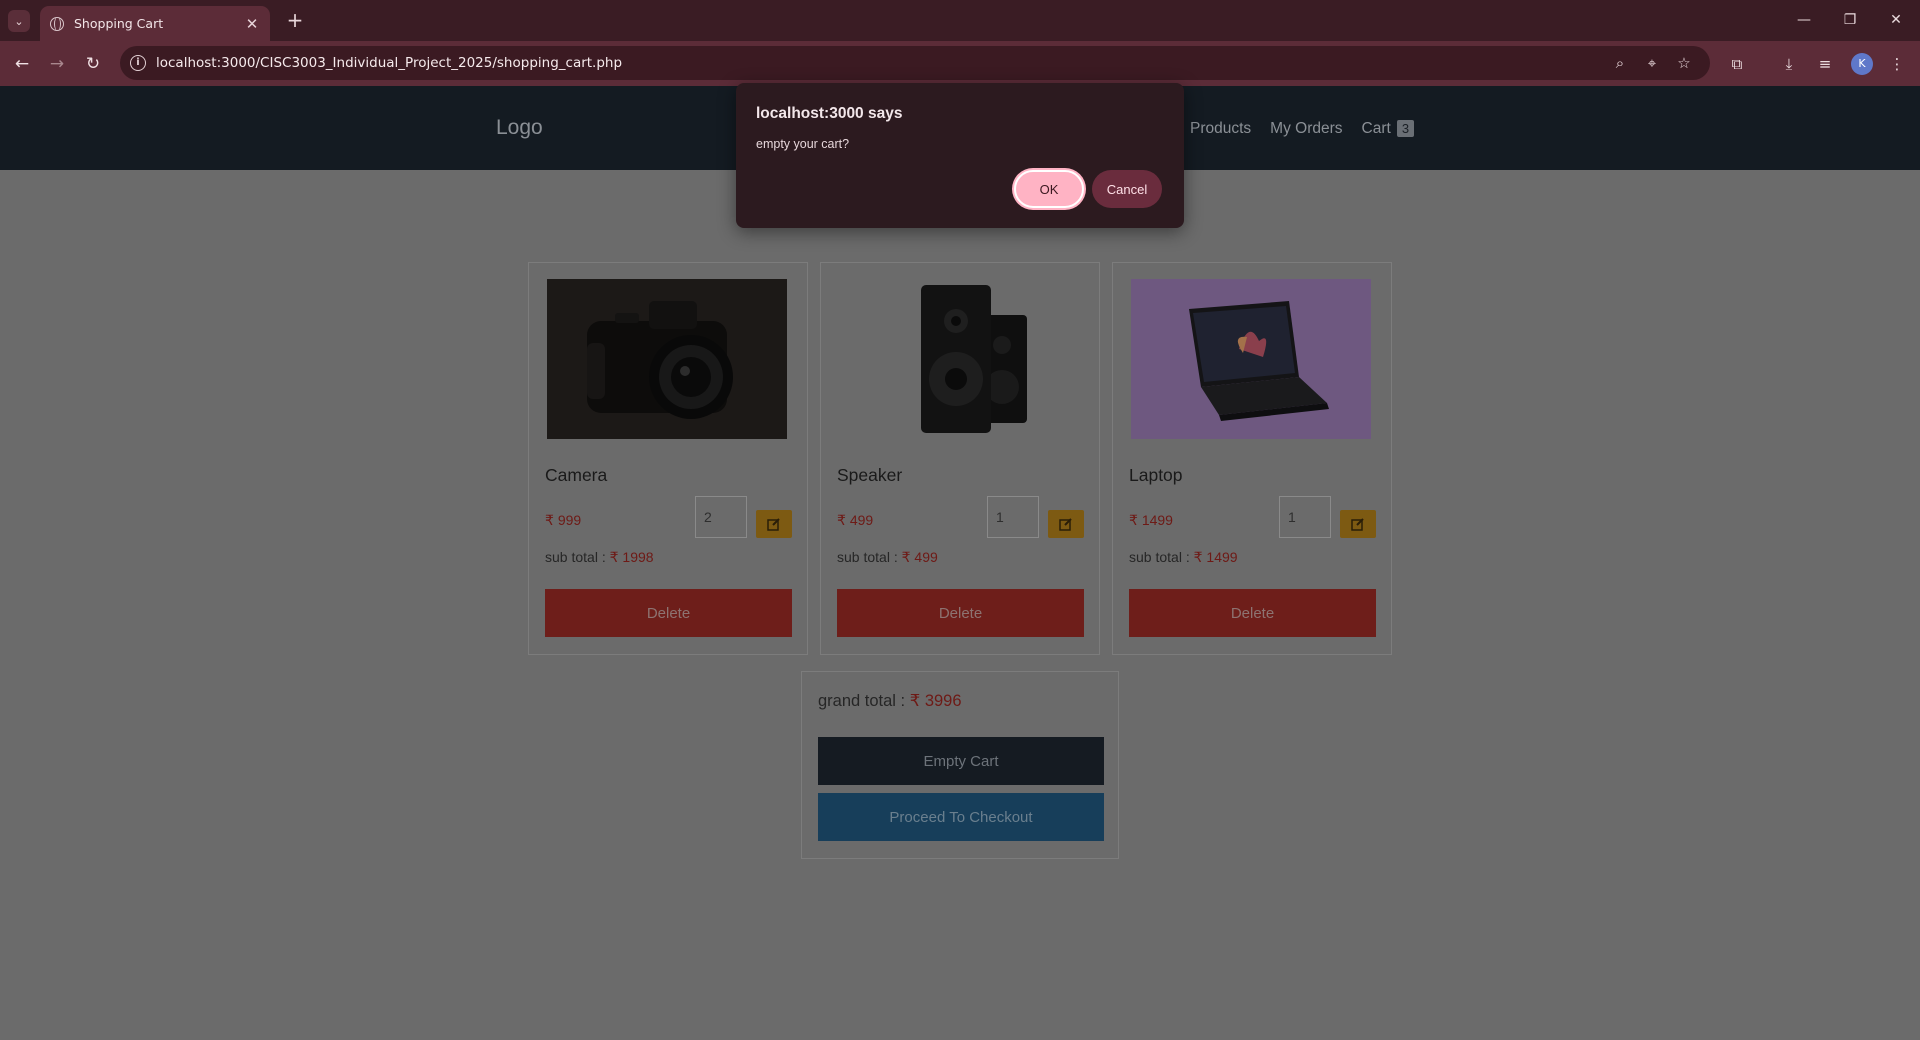  I want to click on tab-search-icon: ⌄, so click(19, 21).